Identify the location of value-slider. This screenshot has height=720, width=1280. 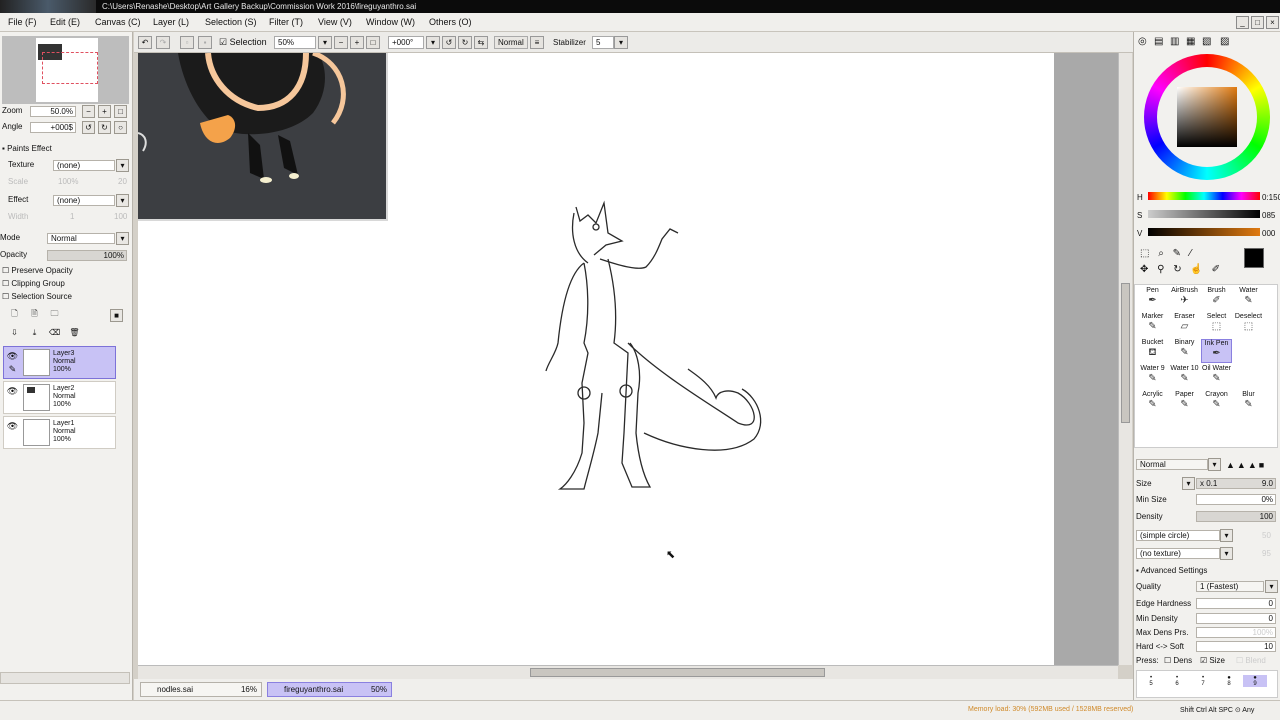
(1204, 232).